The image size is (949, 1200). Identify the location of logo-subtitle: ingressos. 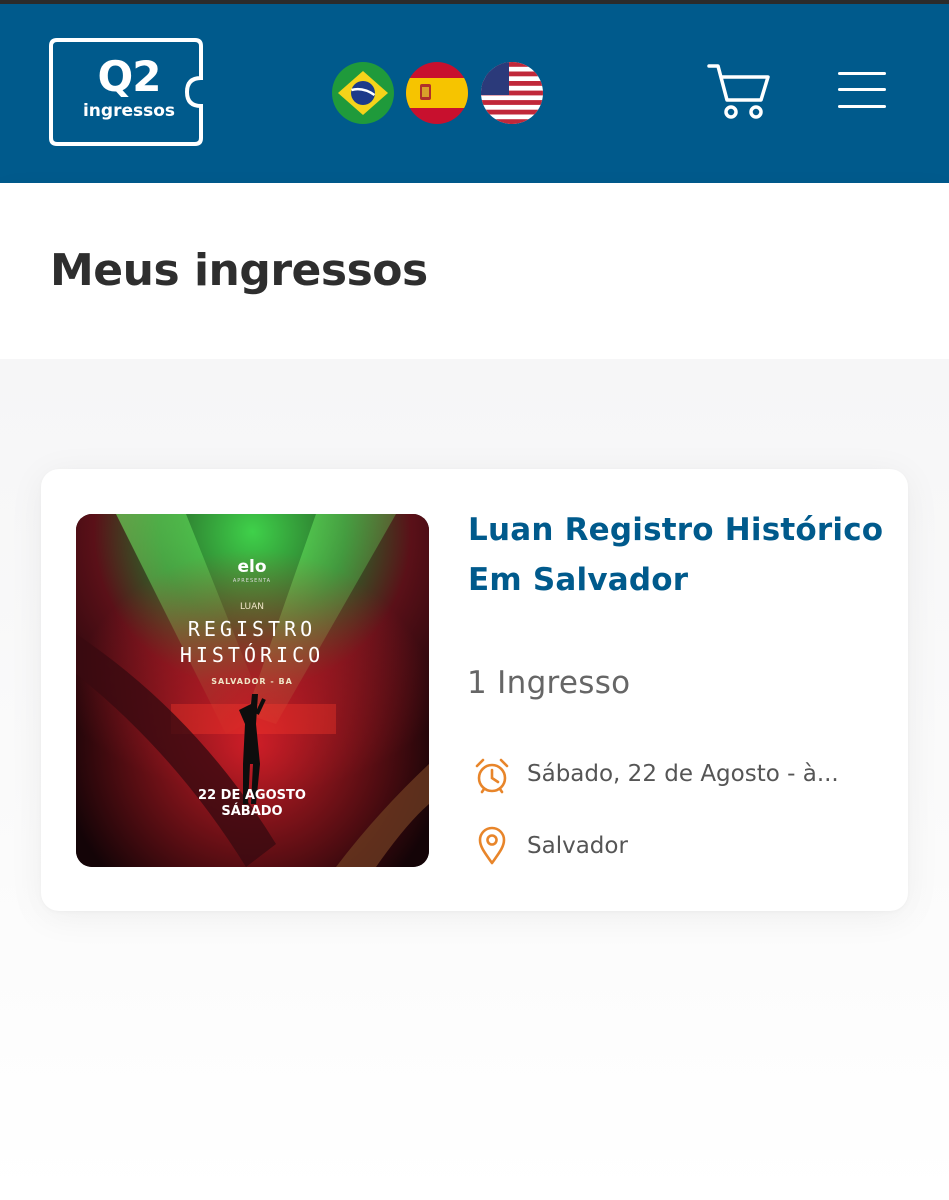
(129, 111).